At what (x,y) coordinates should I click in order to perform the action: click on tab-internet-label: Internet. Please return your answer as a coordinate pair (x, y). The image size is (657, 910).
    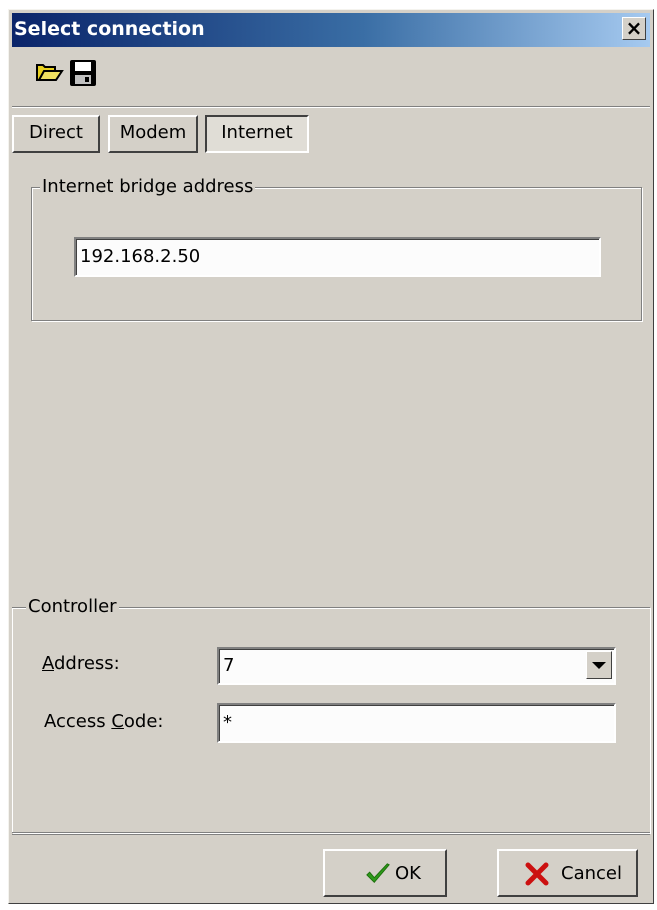
    Looking at the image, I should click on (257, 132).